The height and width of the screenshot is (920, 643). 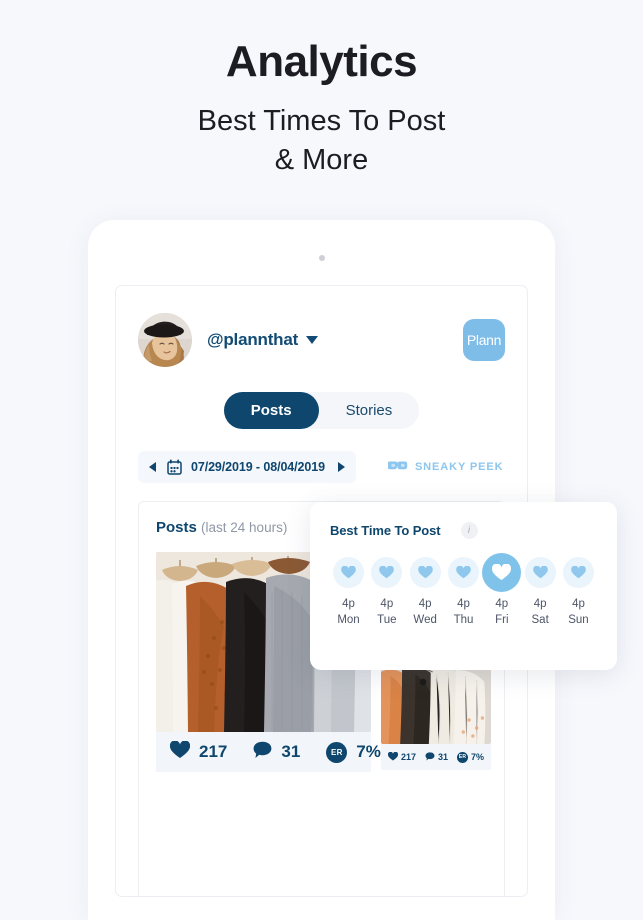 What do you see at coordinates (463, 620) in the screenshot?
I see `day-name: Thu` at bounding box center [463, 620].